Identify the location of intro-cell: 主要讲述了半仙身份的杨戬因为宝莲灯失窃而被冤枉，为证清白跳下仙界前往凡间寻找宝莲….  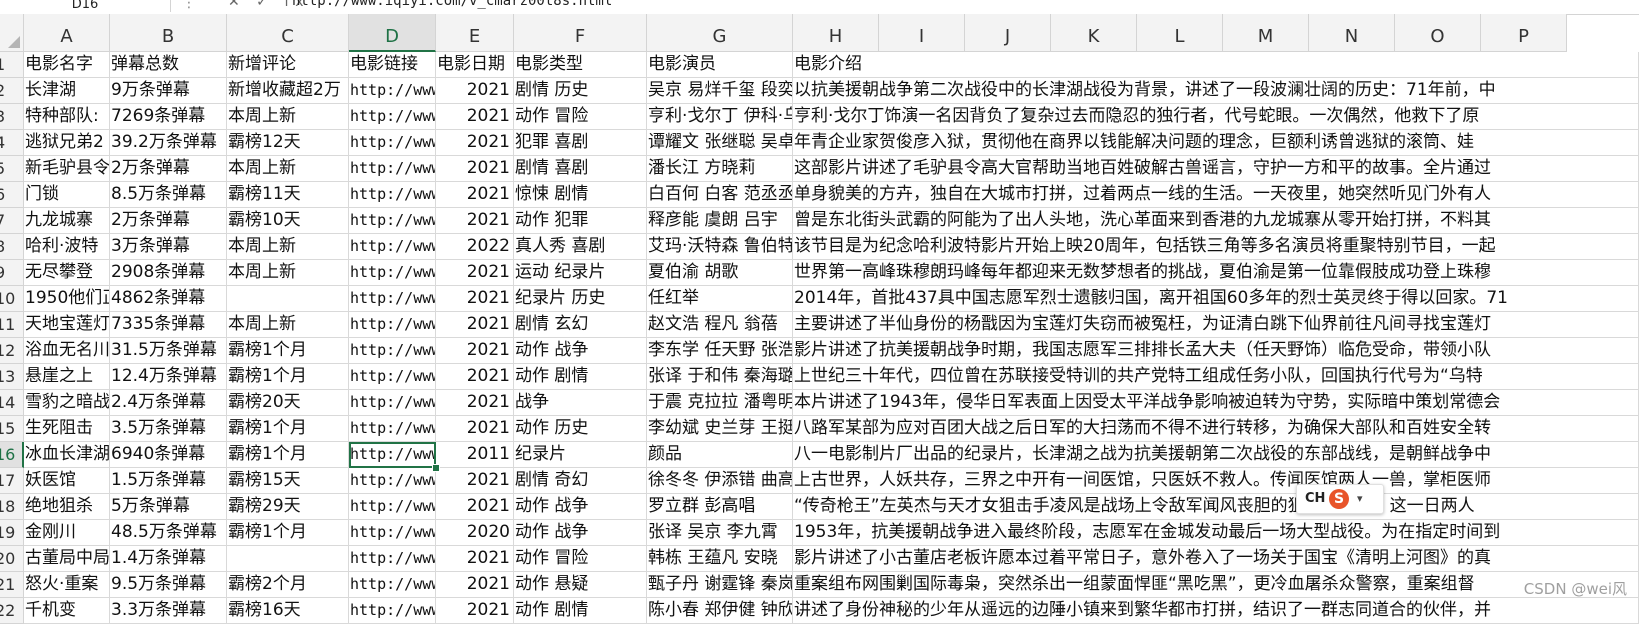
(1216, 325).